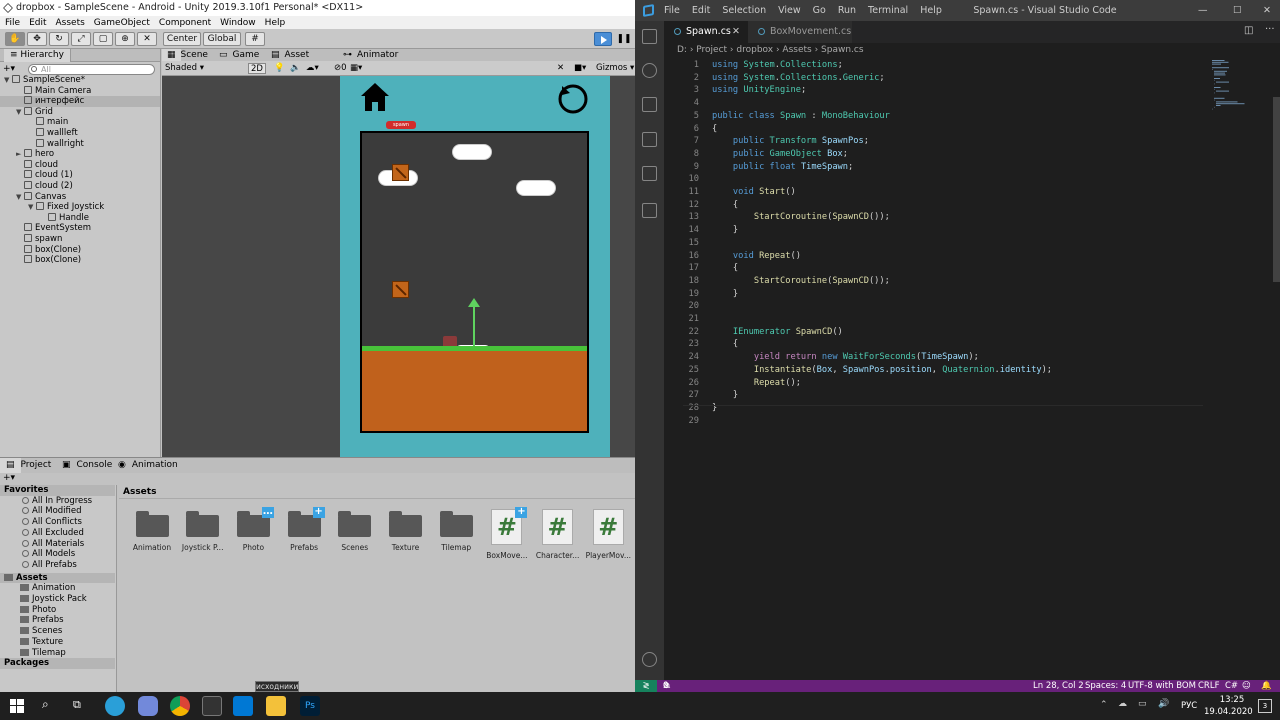 The image size is (1280, 720). Describe the element at coordinates (37, 55) in the screenshot. I see `hierarchy-tab: ≡ Hierarchy` at that location.